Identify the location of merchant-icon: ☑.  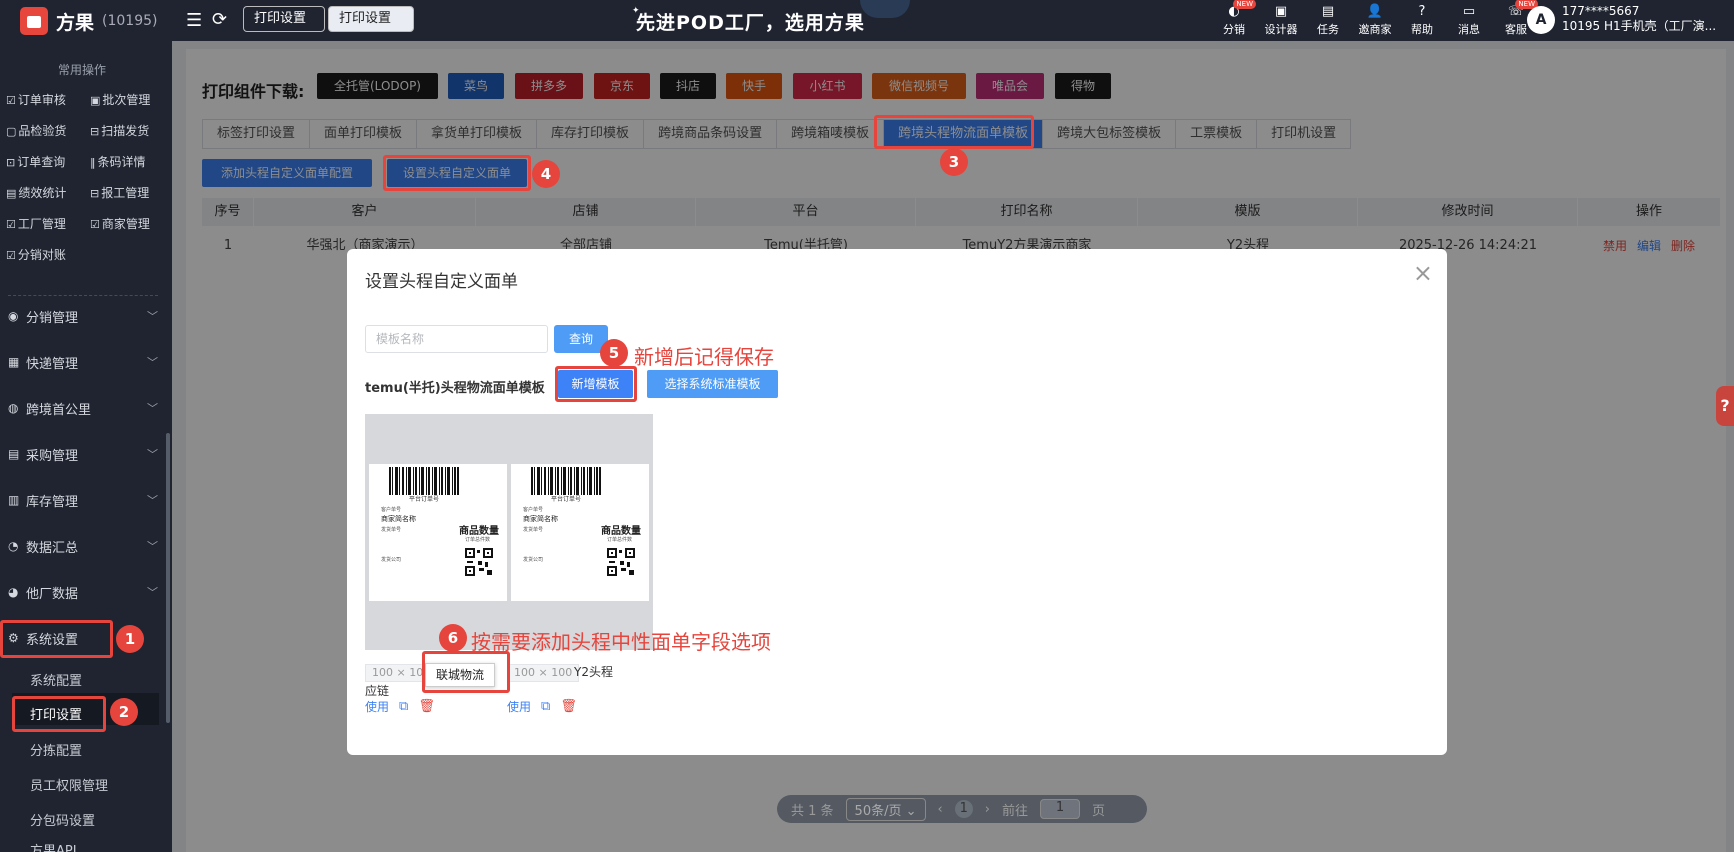
(95, 224).